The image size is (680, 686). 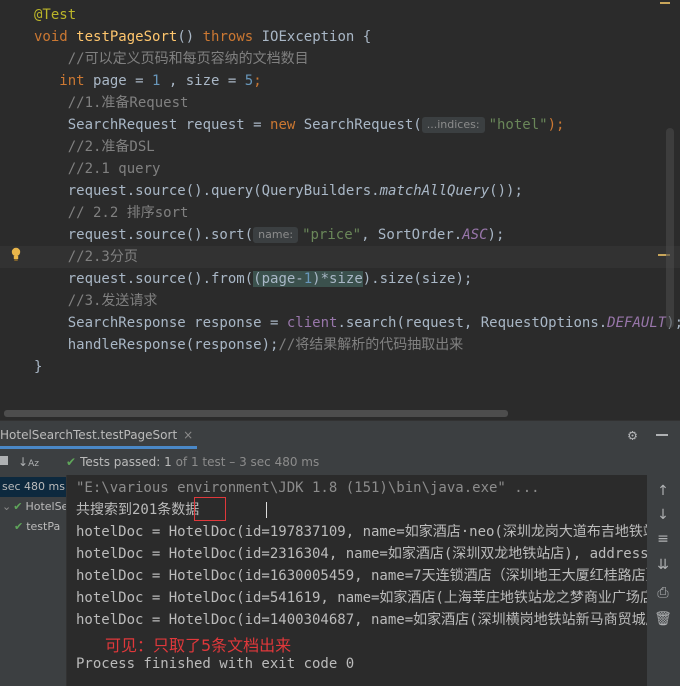 I want to click on code-token: request.source().sort(, so click(x=144, y=235).